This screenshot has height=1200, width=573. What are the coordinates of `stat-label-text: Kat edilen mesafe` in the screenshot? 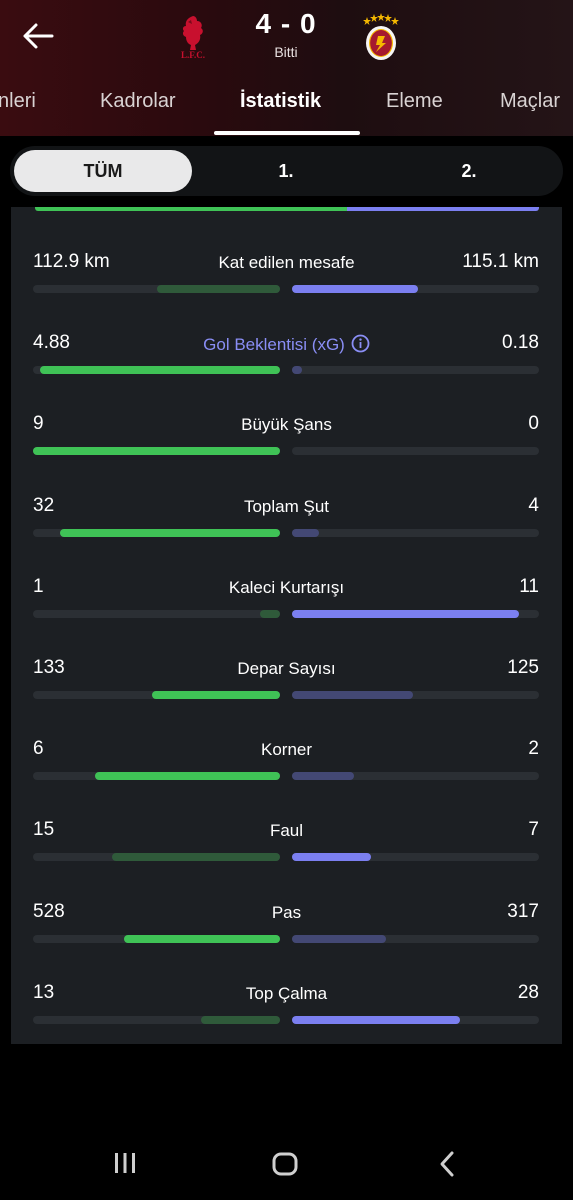 It's located at (286, 262).